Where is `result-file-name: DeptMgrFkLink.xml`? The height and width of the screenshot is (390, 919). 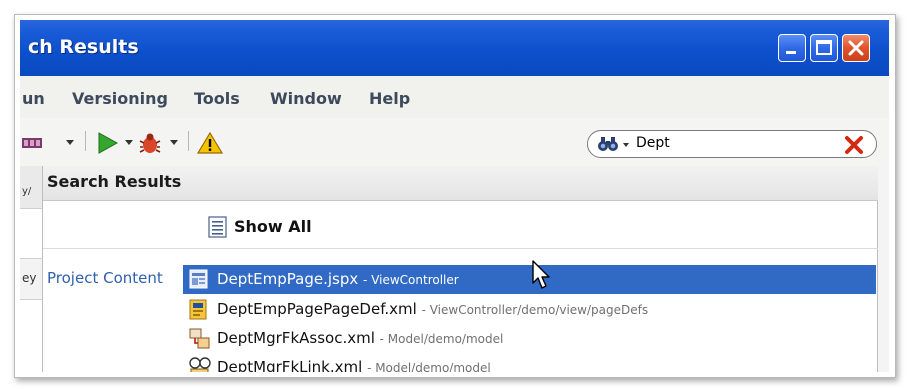 result-file-name: DeptMgrFkLink.xml is located at coordinates (290, 365).